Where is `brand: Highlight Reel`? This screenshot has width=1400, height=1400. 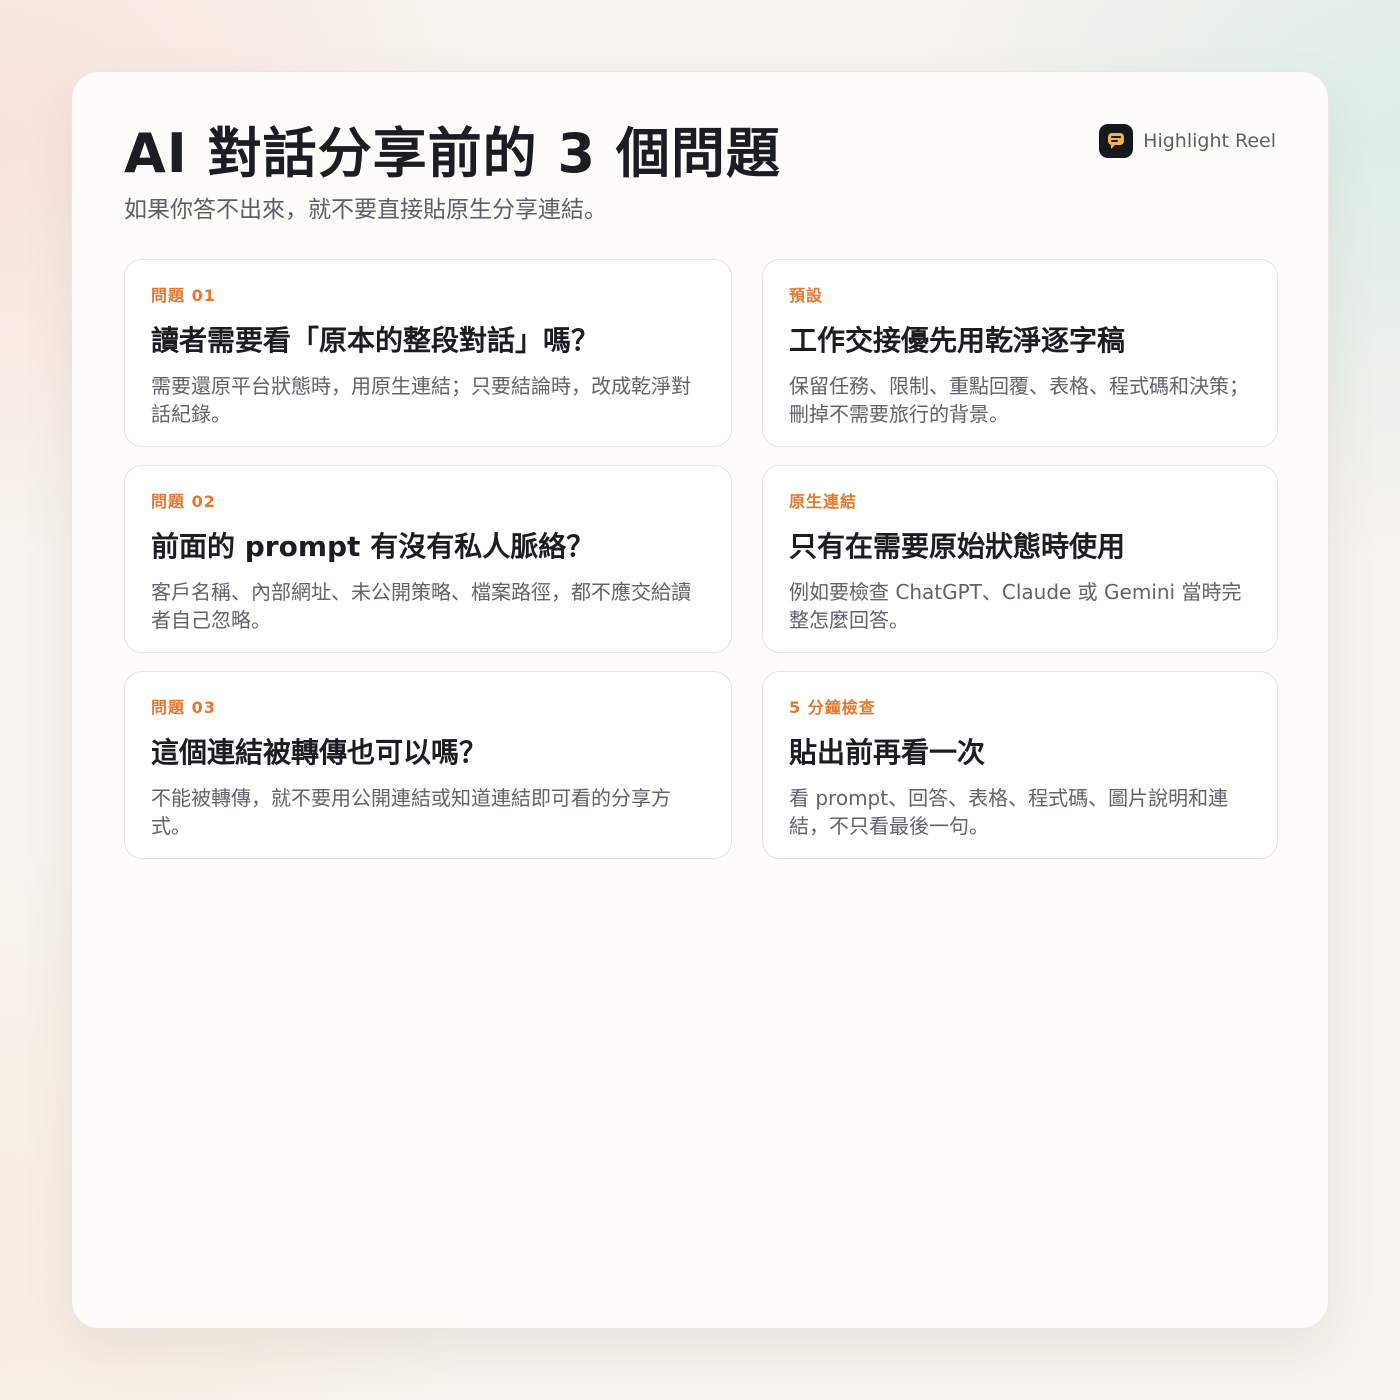 brand: Highlight Reel is located at coordinates (1187, 141).